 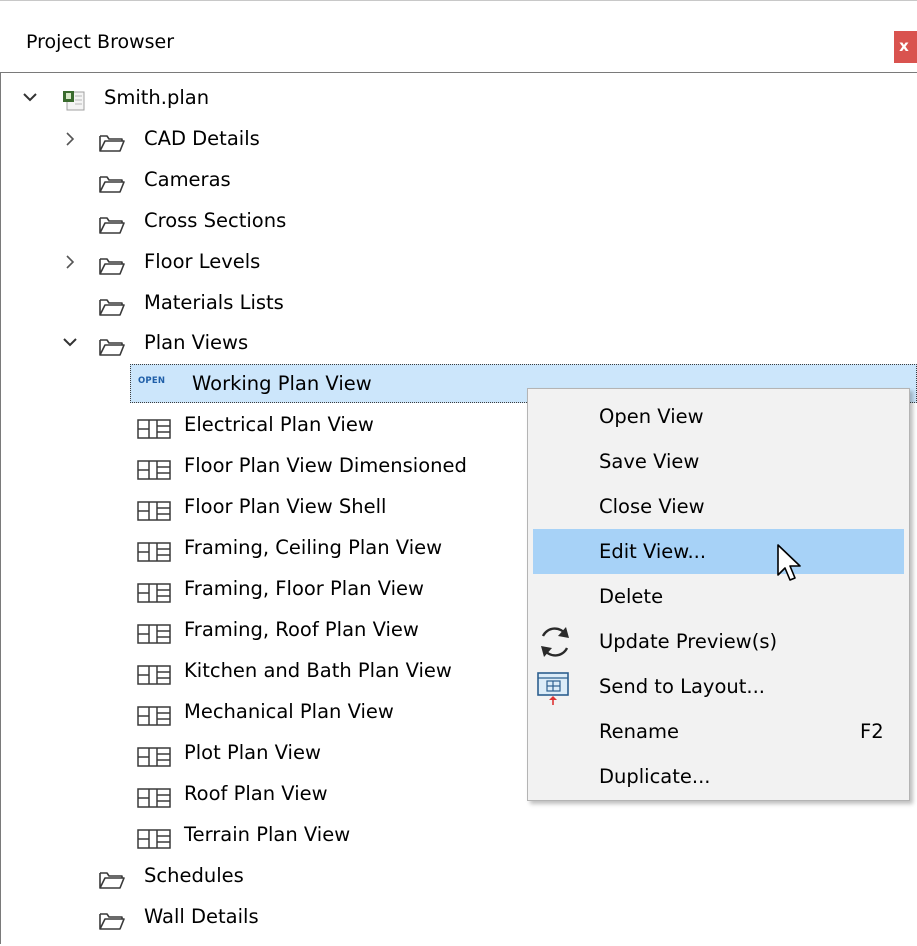 I want to click on menu-item-close-view: Close View, so click(x=718, y=506).